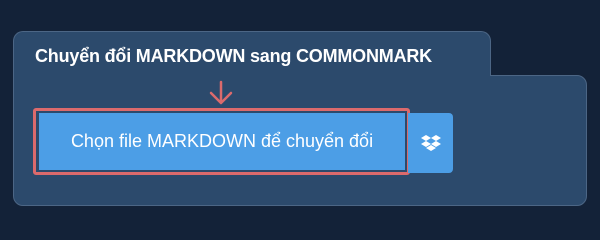 This screenshot has height=240, width=600. I want to click on dropbox-button, so click(430, 143).